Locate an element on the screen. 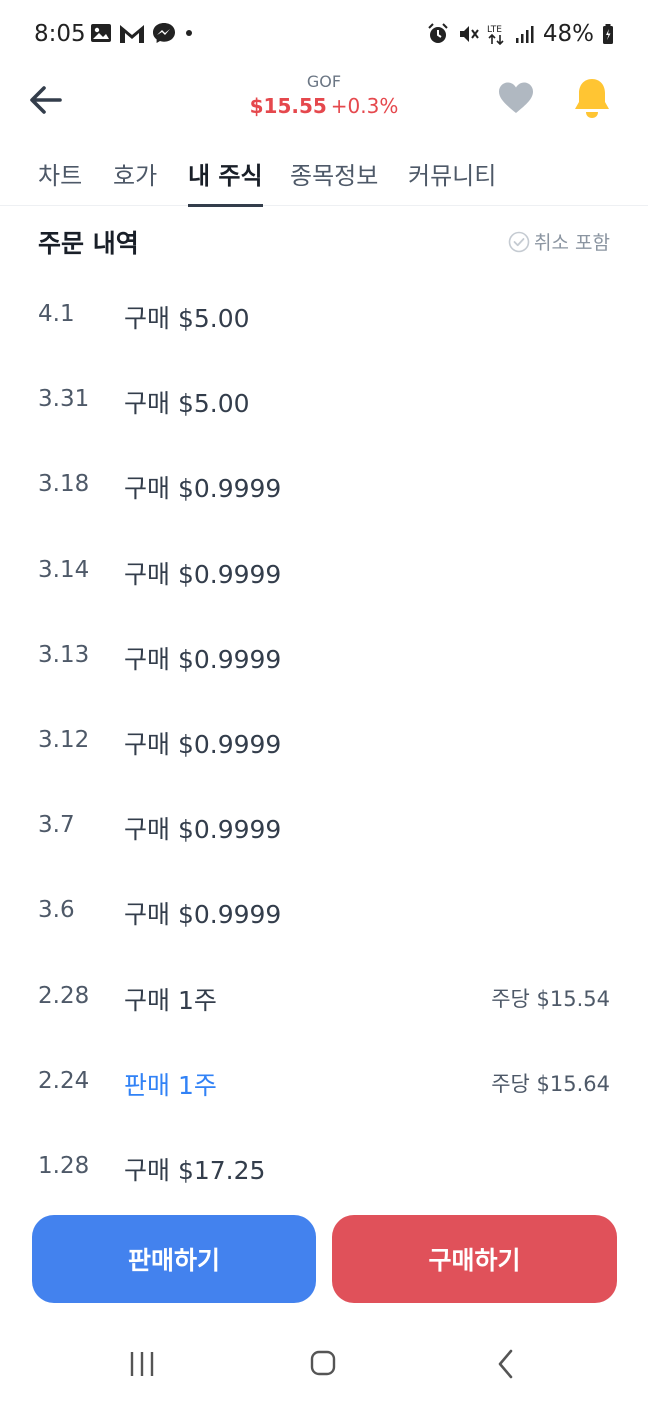  order-price-per-share: 주당 $15.54 is located at coordinates (550, 998).